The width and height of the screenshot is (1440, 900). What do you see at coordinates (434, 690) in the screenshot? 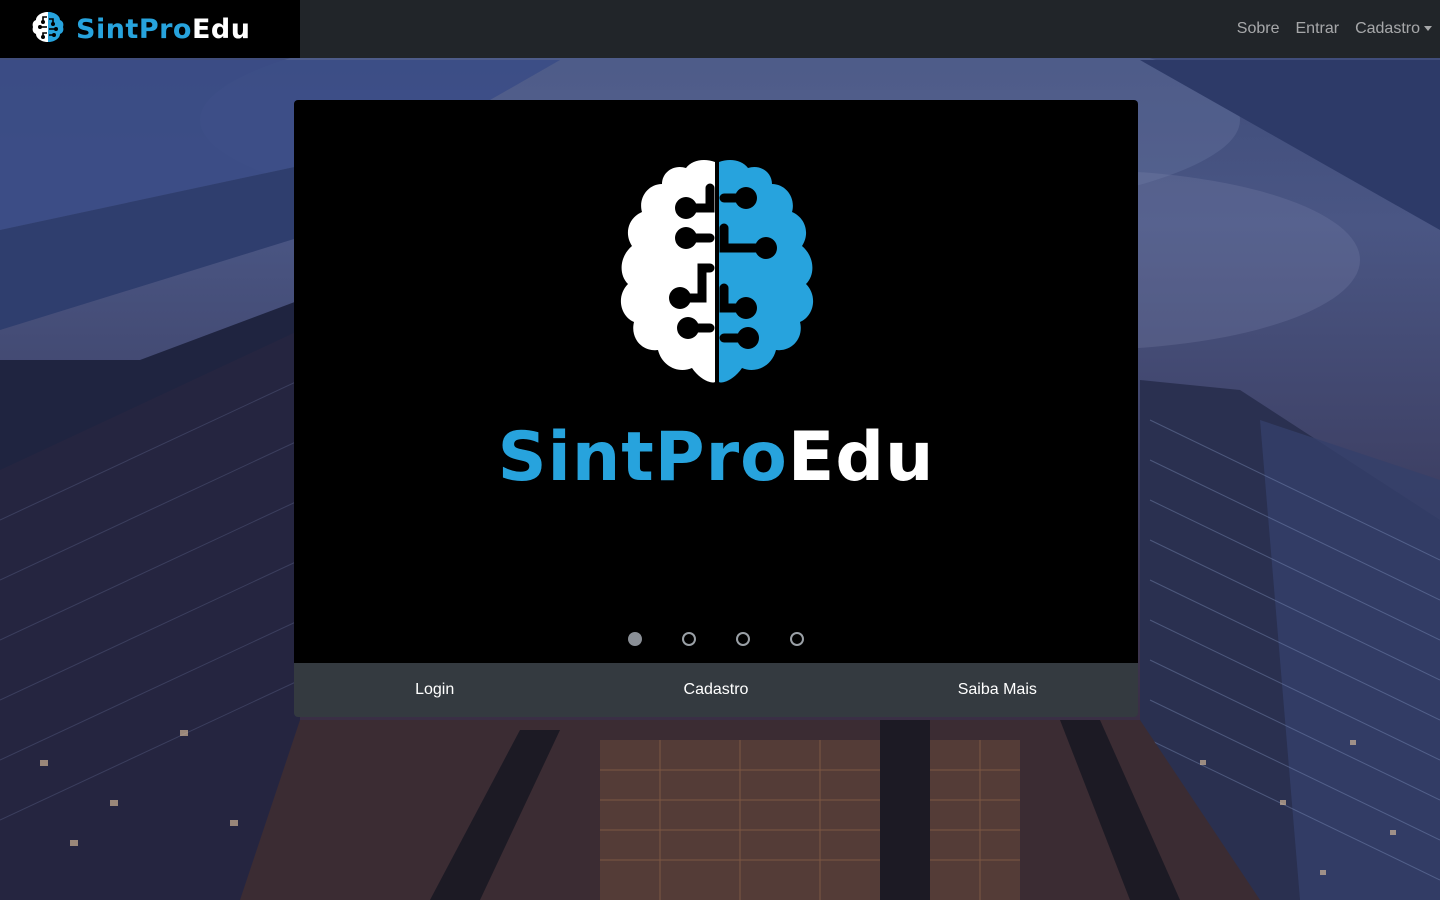
I see `login-button: Login` at bounding box center [434, 690].